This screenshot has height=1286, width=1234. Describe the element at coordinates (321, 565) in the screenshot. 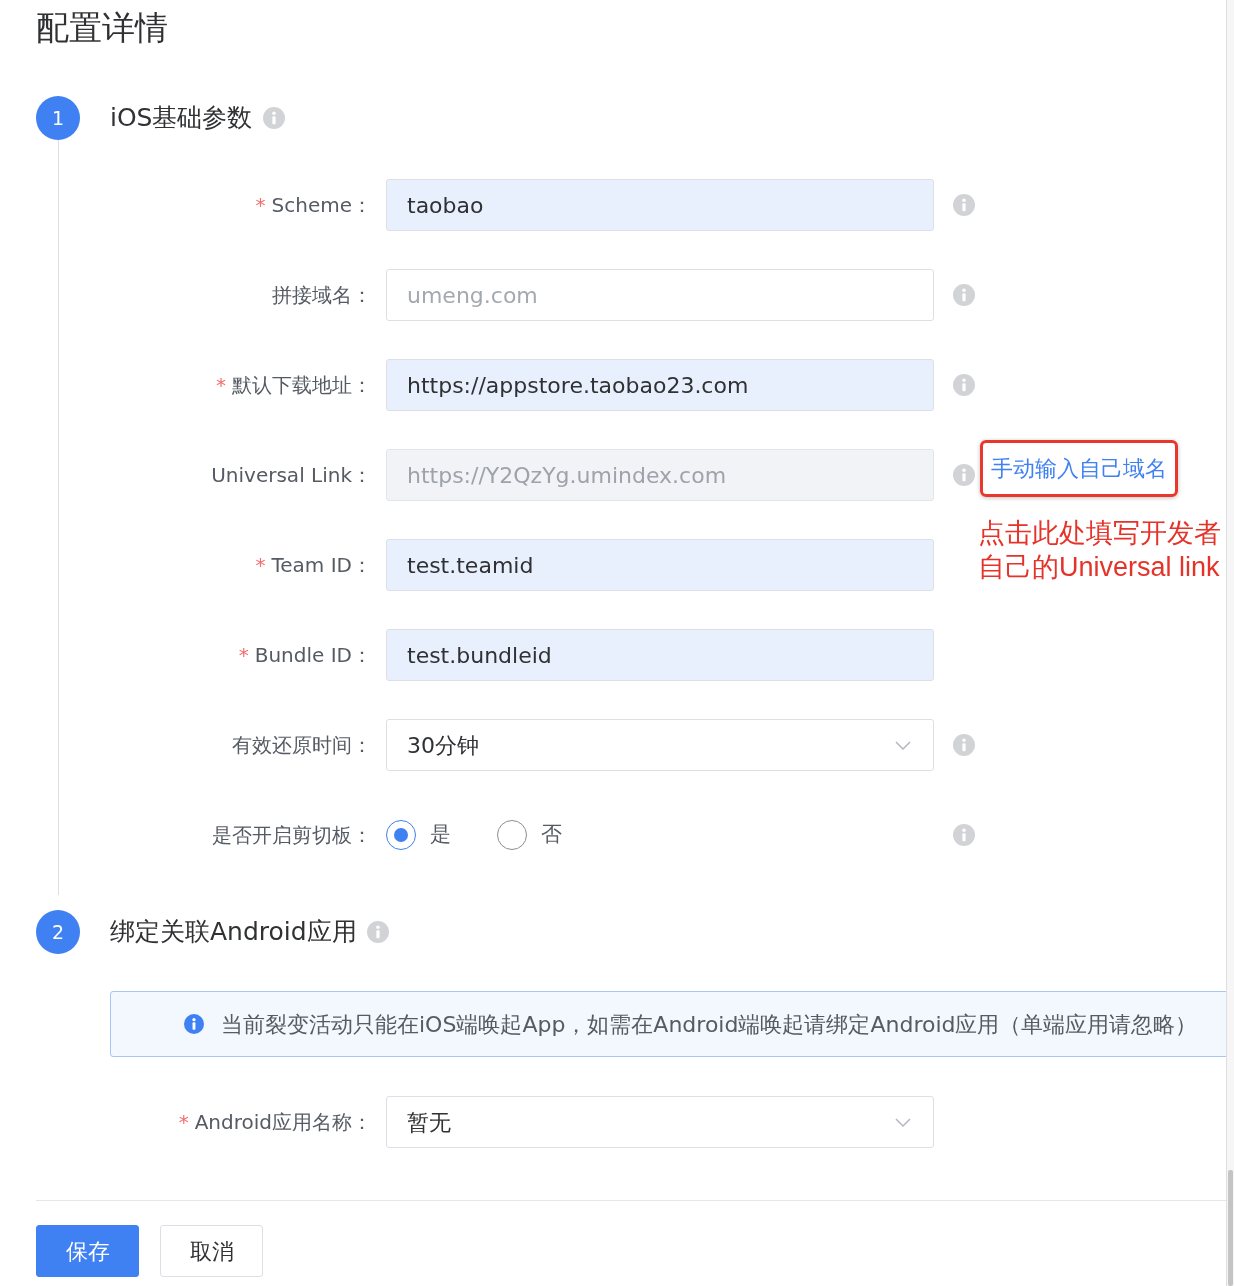

I see `field-label: Team ID：` at that location.